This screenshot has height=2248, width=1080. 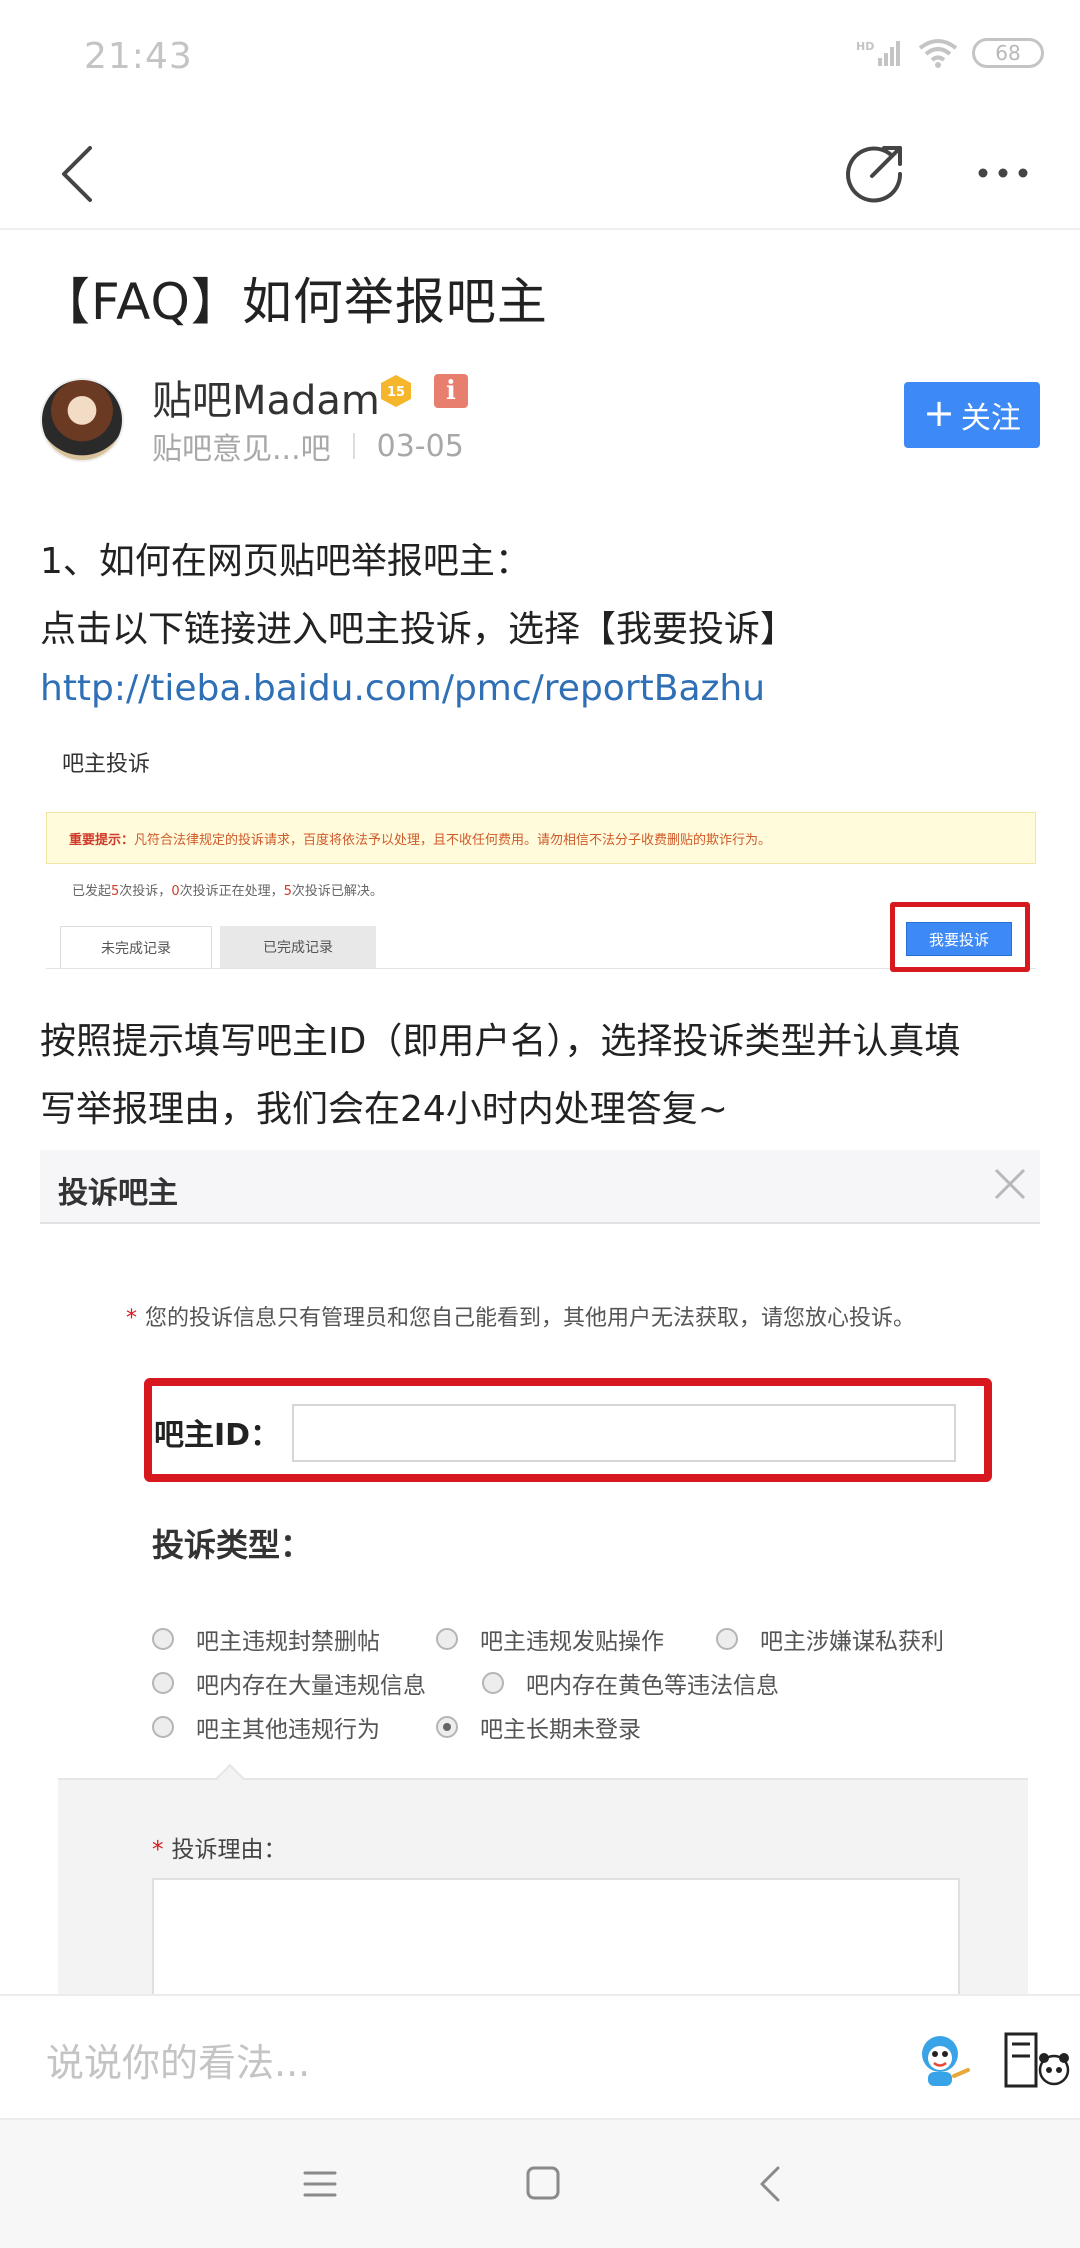 I want to click on radio-circle-checked, so click(x=447, y=1727).